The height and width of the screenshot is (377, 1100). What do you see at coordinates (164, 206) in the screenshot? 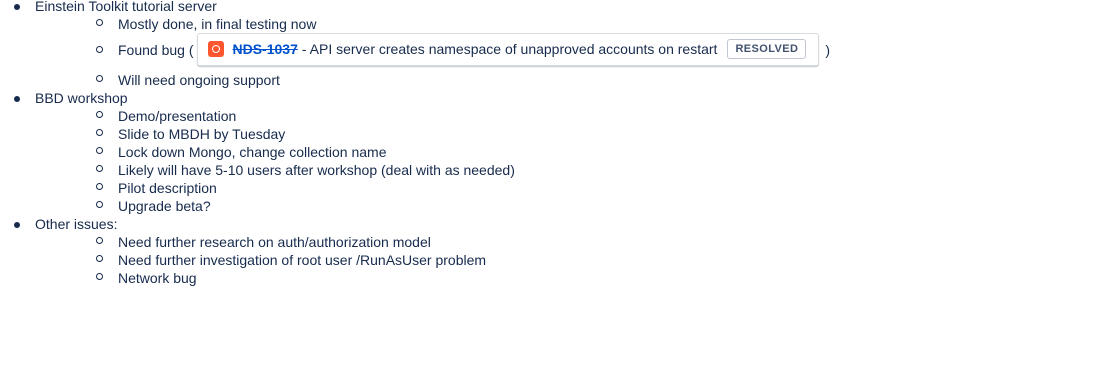
I see `sub-list-item-text: Upgrade beta?` at bounding box center [164, 206].